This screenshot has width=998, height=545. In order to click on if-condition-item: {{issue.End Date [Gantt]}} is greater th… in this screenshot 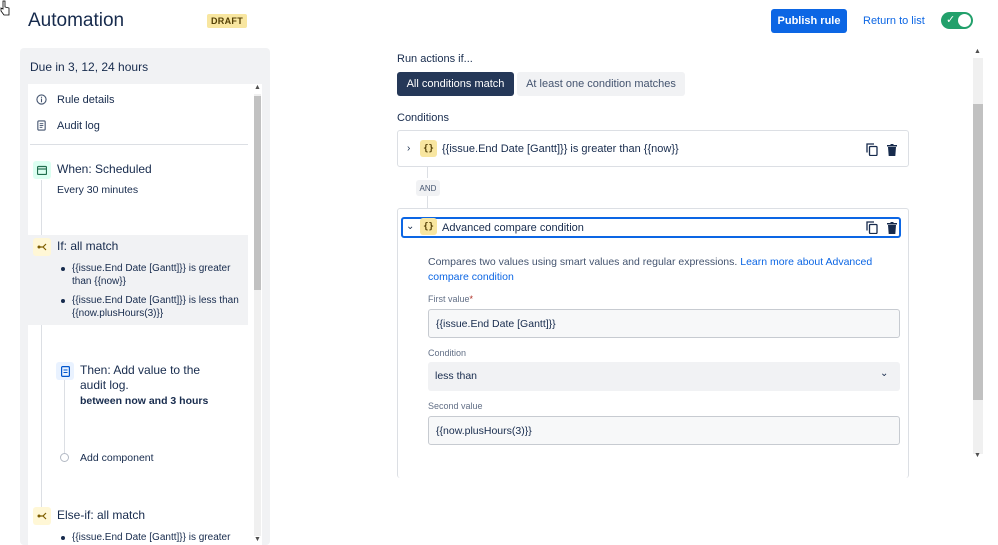, I will do `click(145, 275)`.